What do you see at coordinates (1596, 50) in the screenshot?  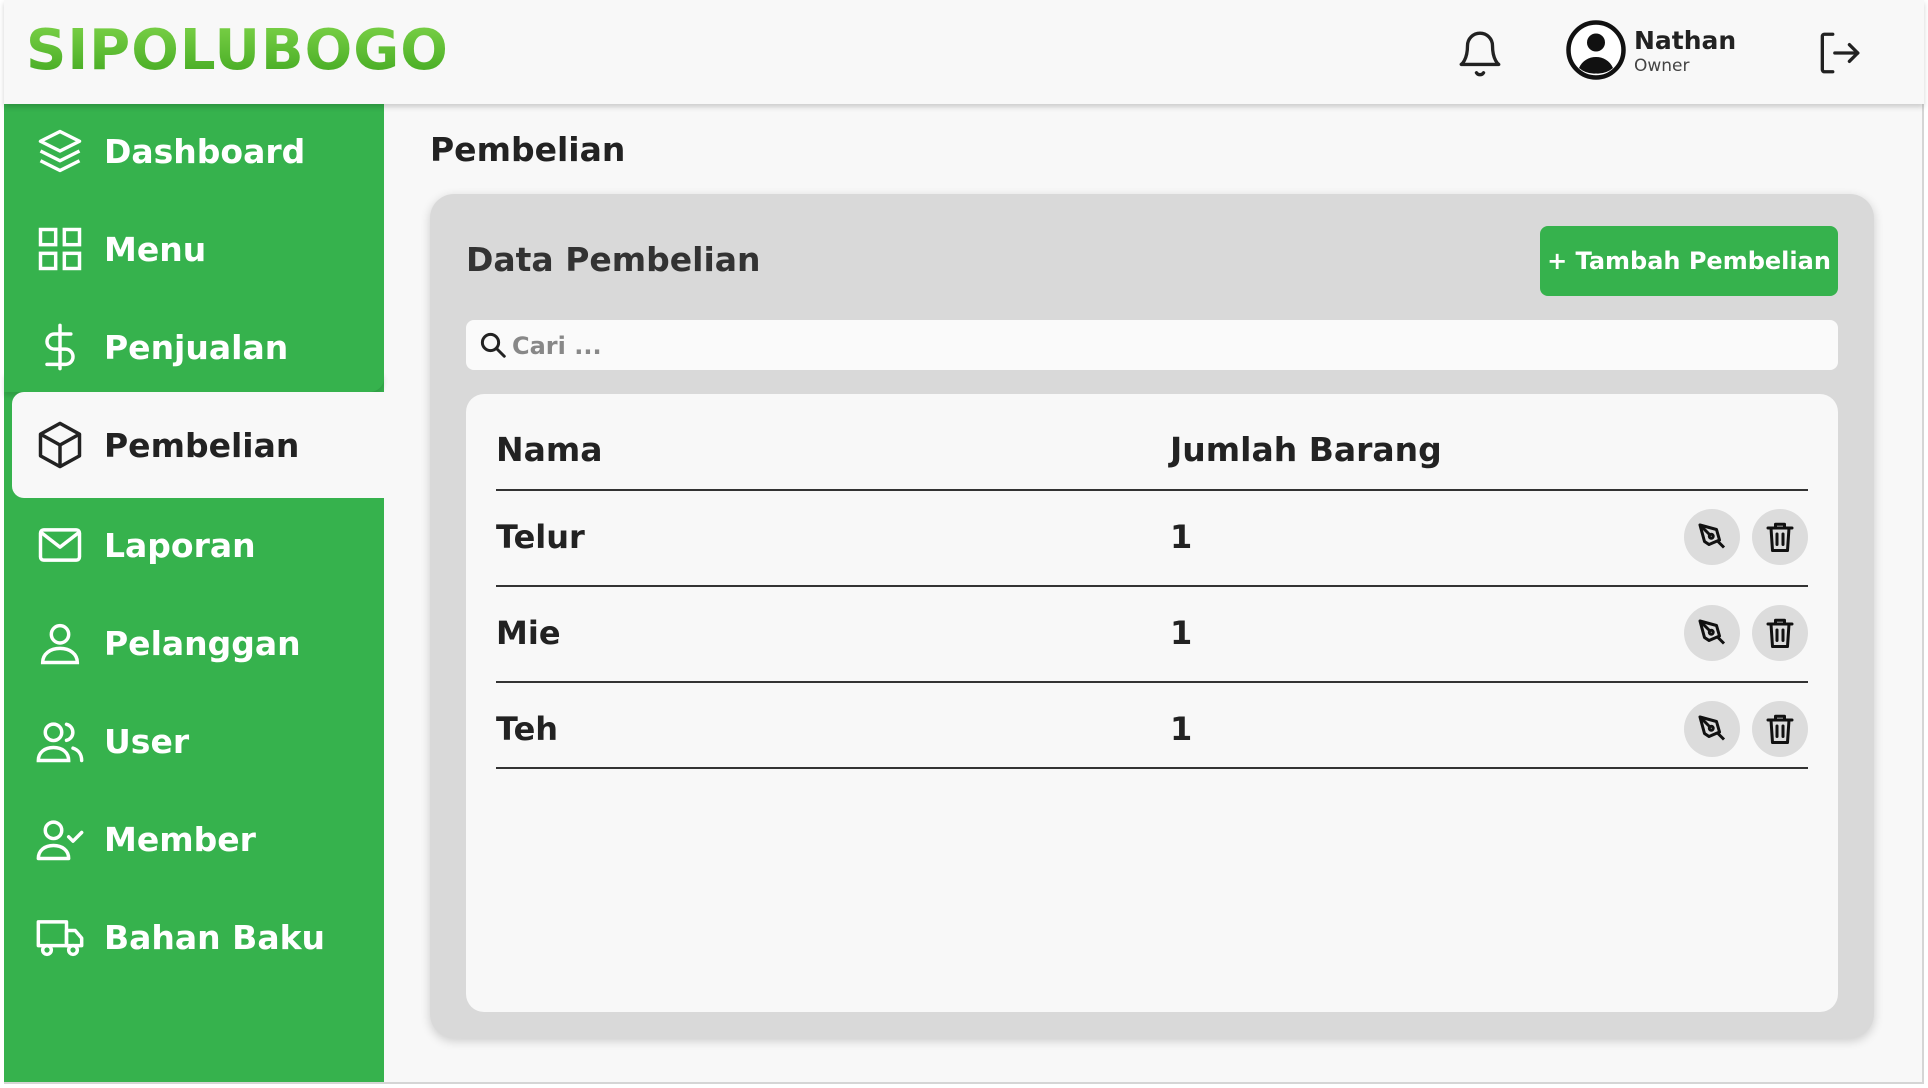 I see `user-avatar-icon` at bounding box center [1596, 50].